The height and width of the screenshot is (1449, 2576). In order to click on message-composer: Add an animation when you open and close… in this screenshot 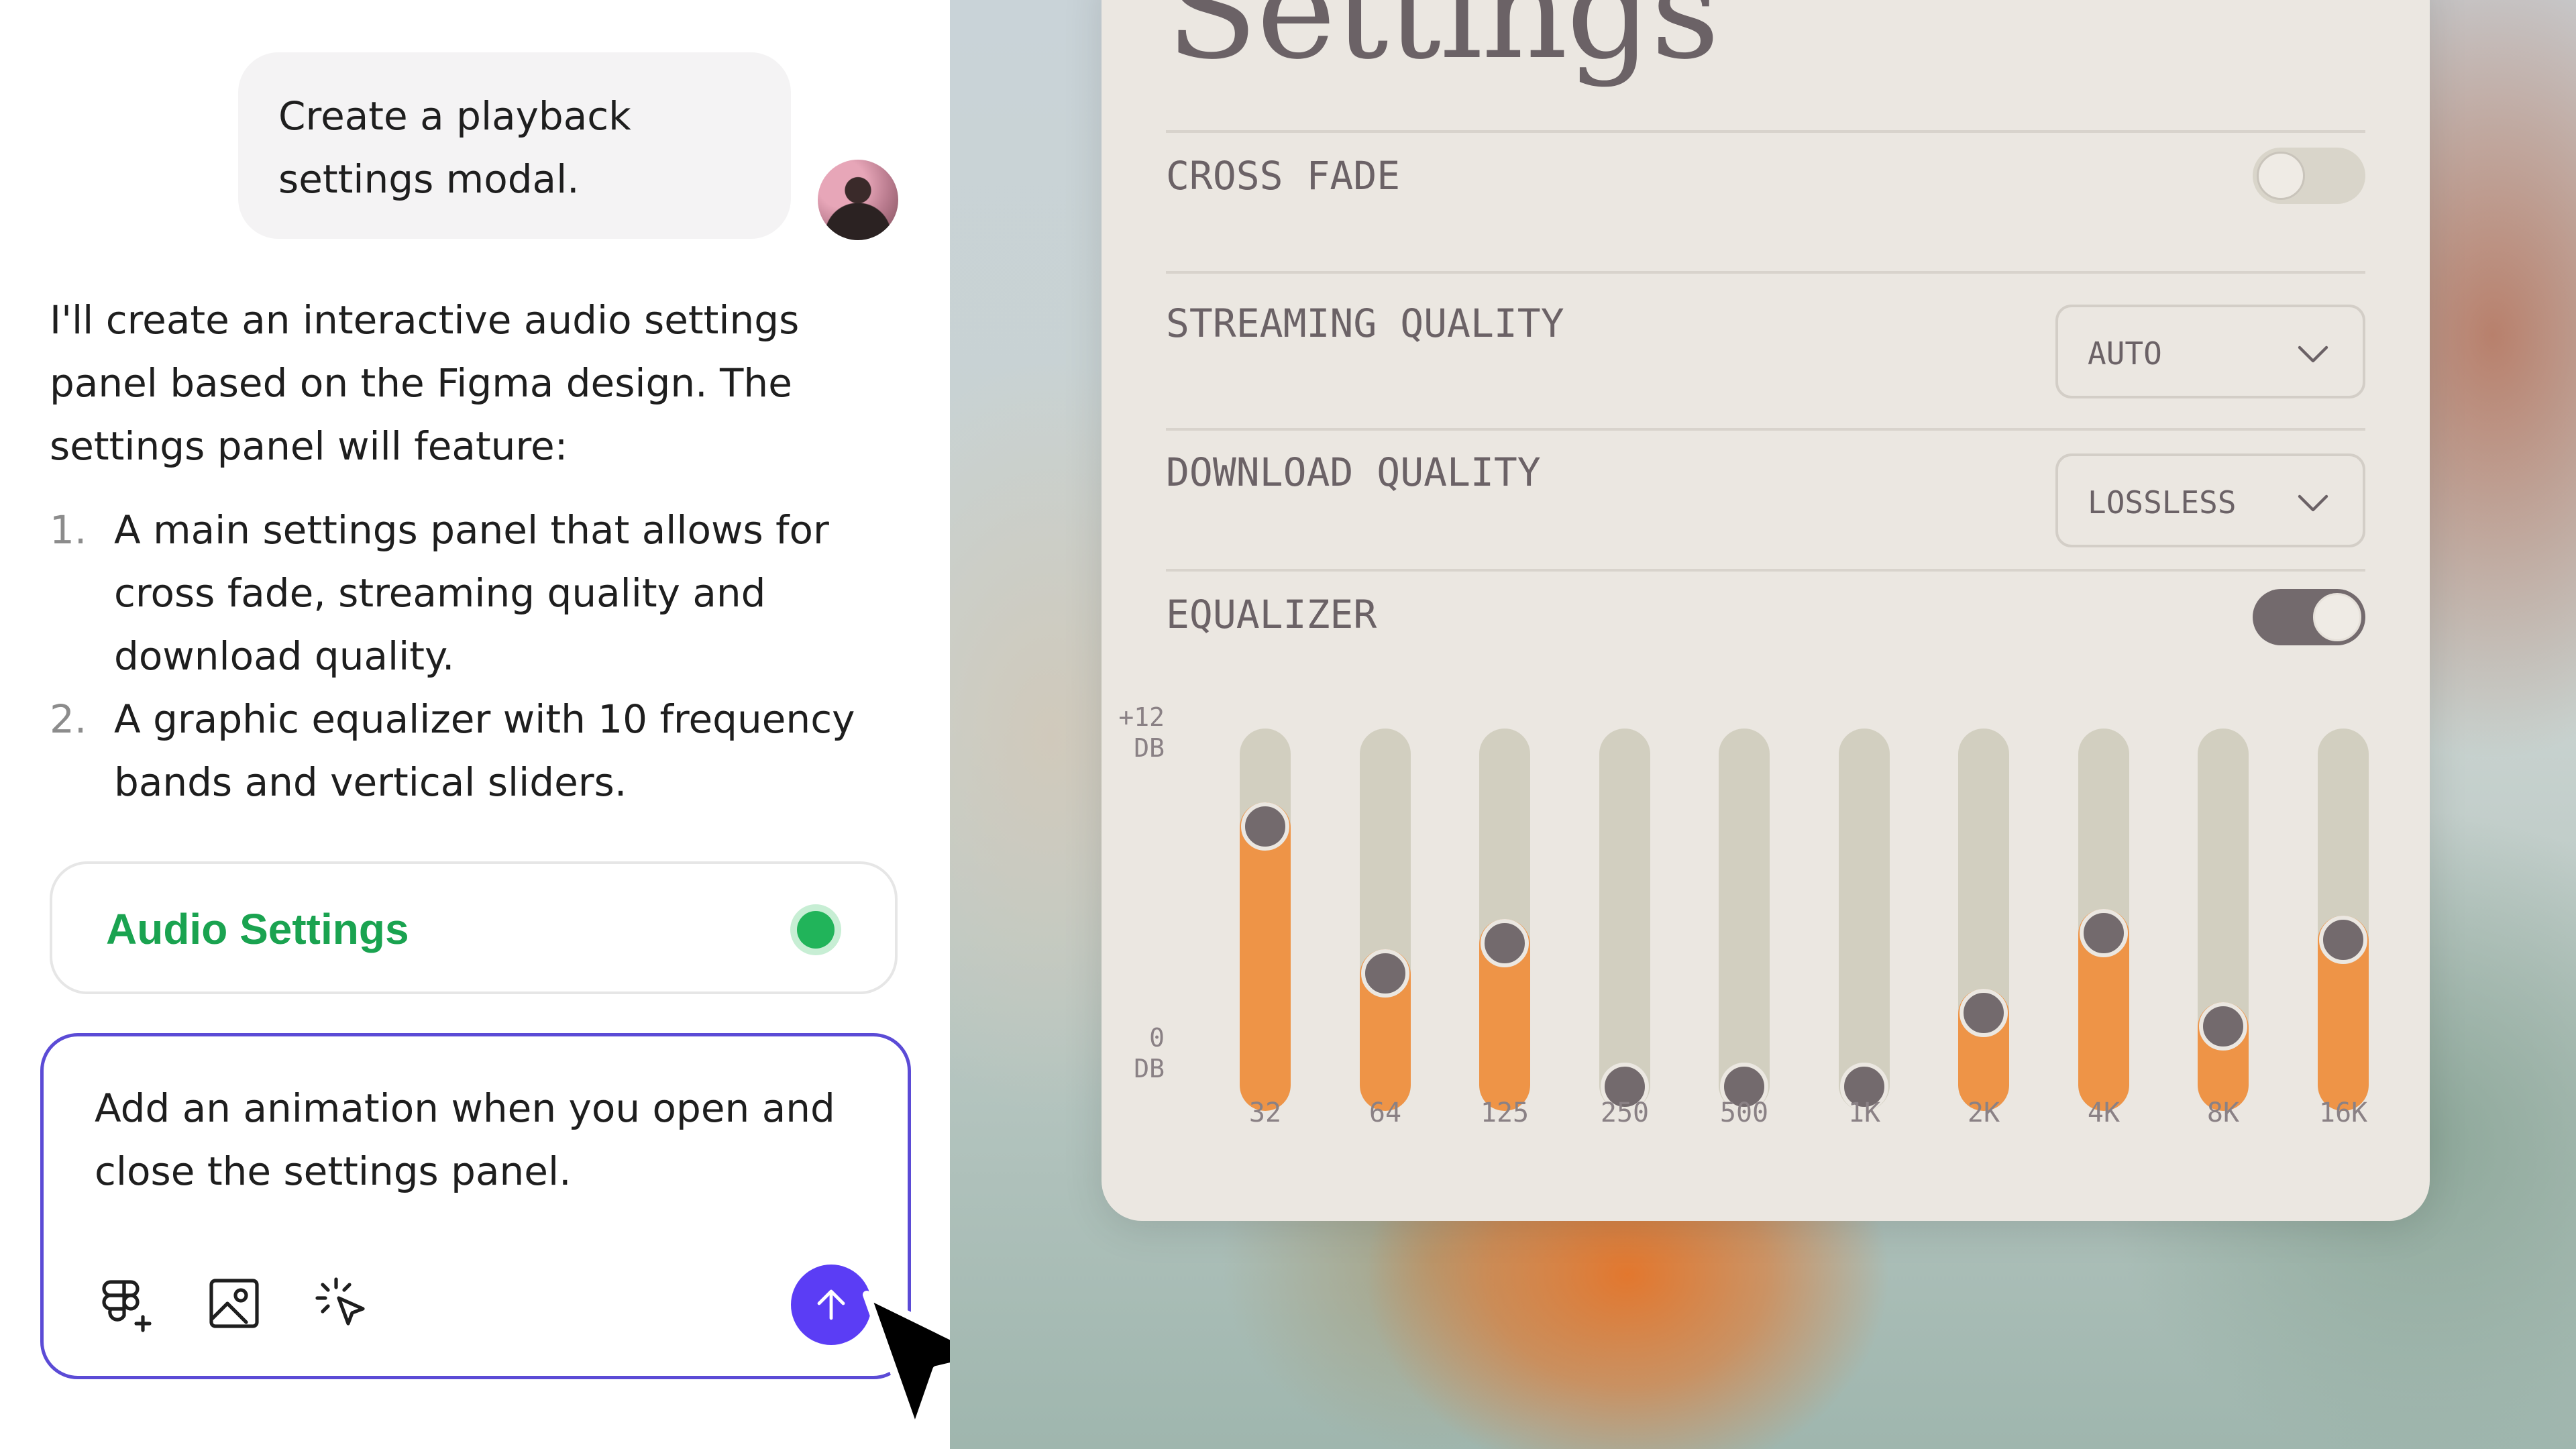, I will do `click(475, 1206)`.